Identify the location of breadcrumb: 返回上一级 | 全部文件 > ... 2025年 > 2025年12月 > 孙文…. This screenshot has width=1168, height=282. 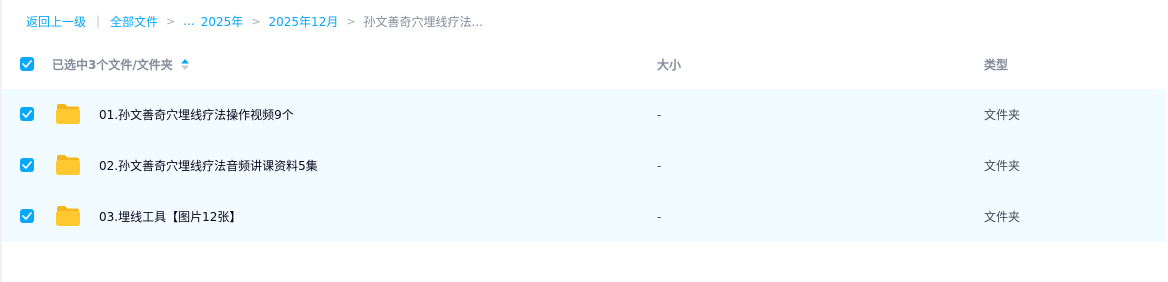
(254, 21).